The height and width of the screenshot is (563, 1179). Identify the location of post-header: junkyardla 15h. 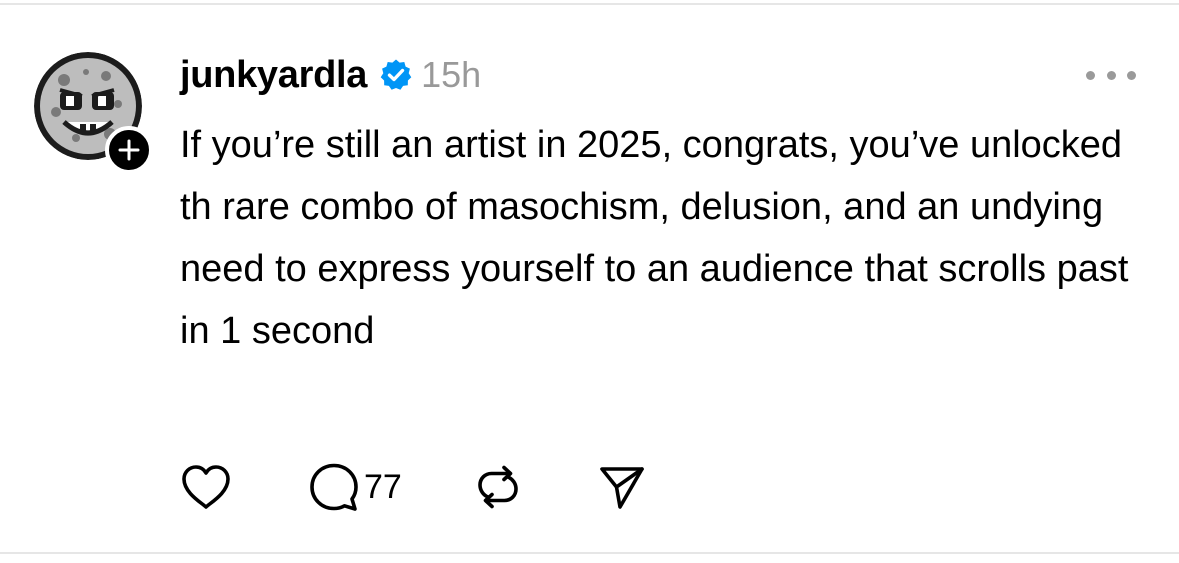
(330, 75).